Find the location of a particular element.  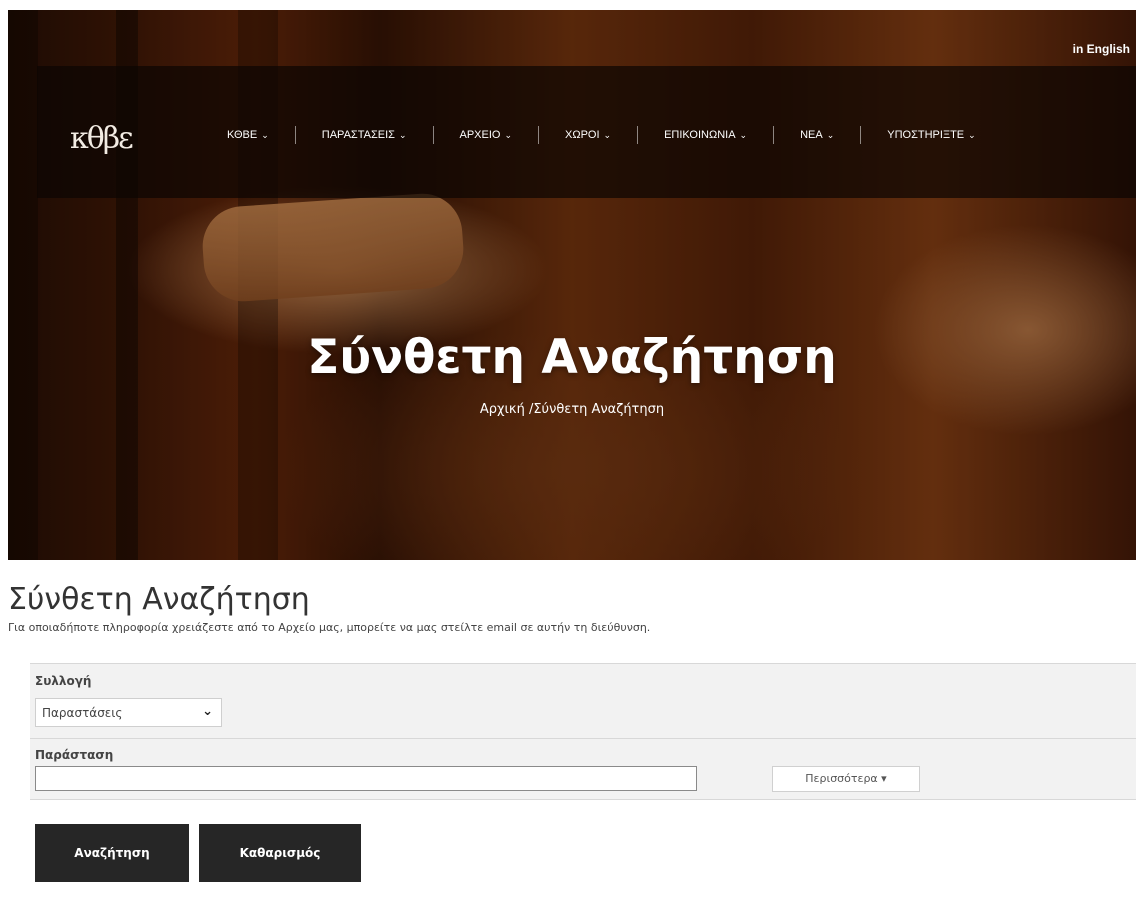

nav-item-archive: ΑΡΧΕΙΟ ⌄ is located at coordinates (485, 135).